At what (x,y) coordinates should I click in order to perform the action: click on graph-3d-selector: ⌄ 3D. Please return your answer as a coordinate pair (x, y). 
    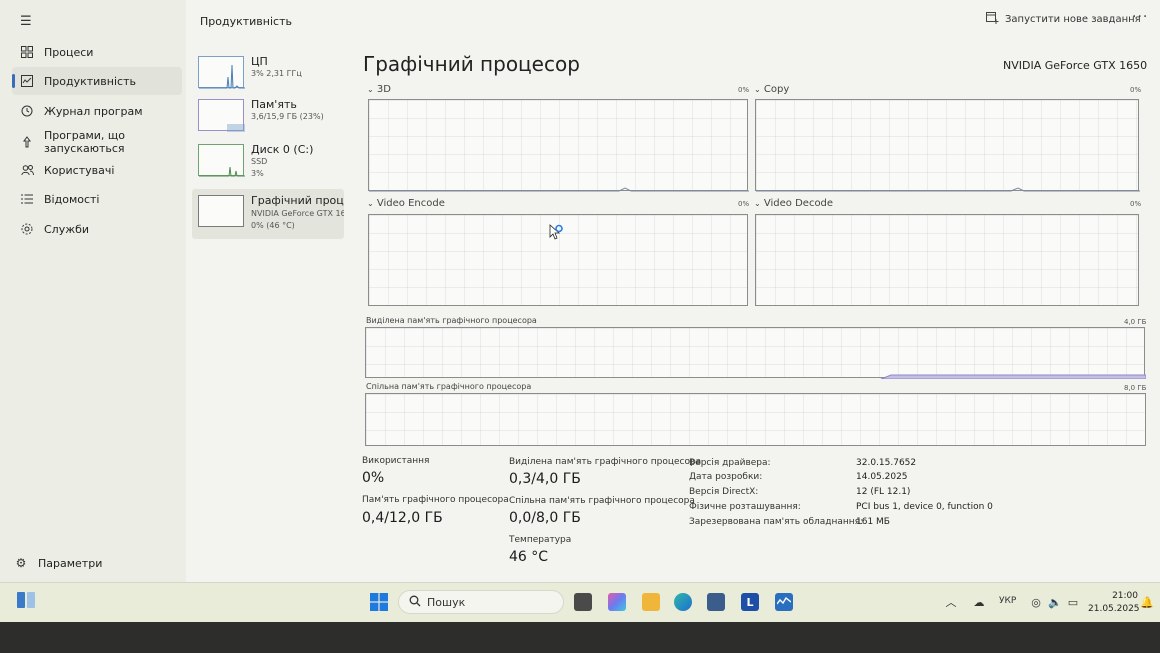
    Looking at the image, I should click on (379, 89).